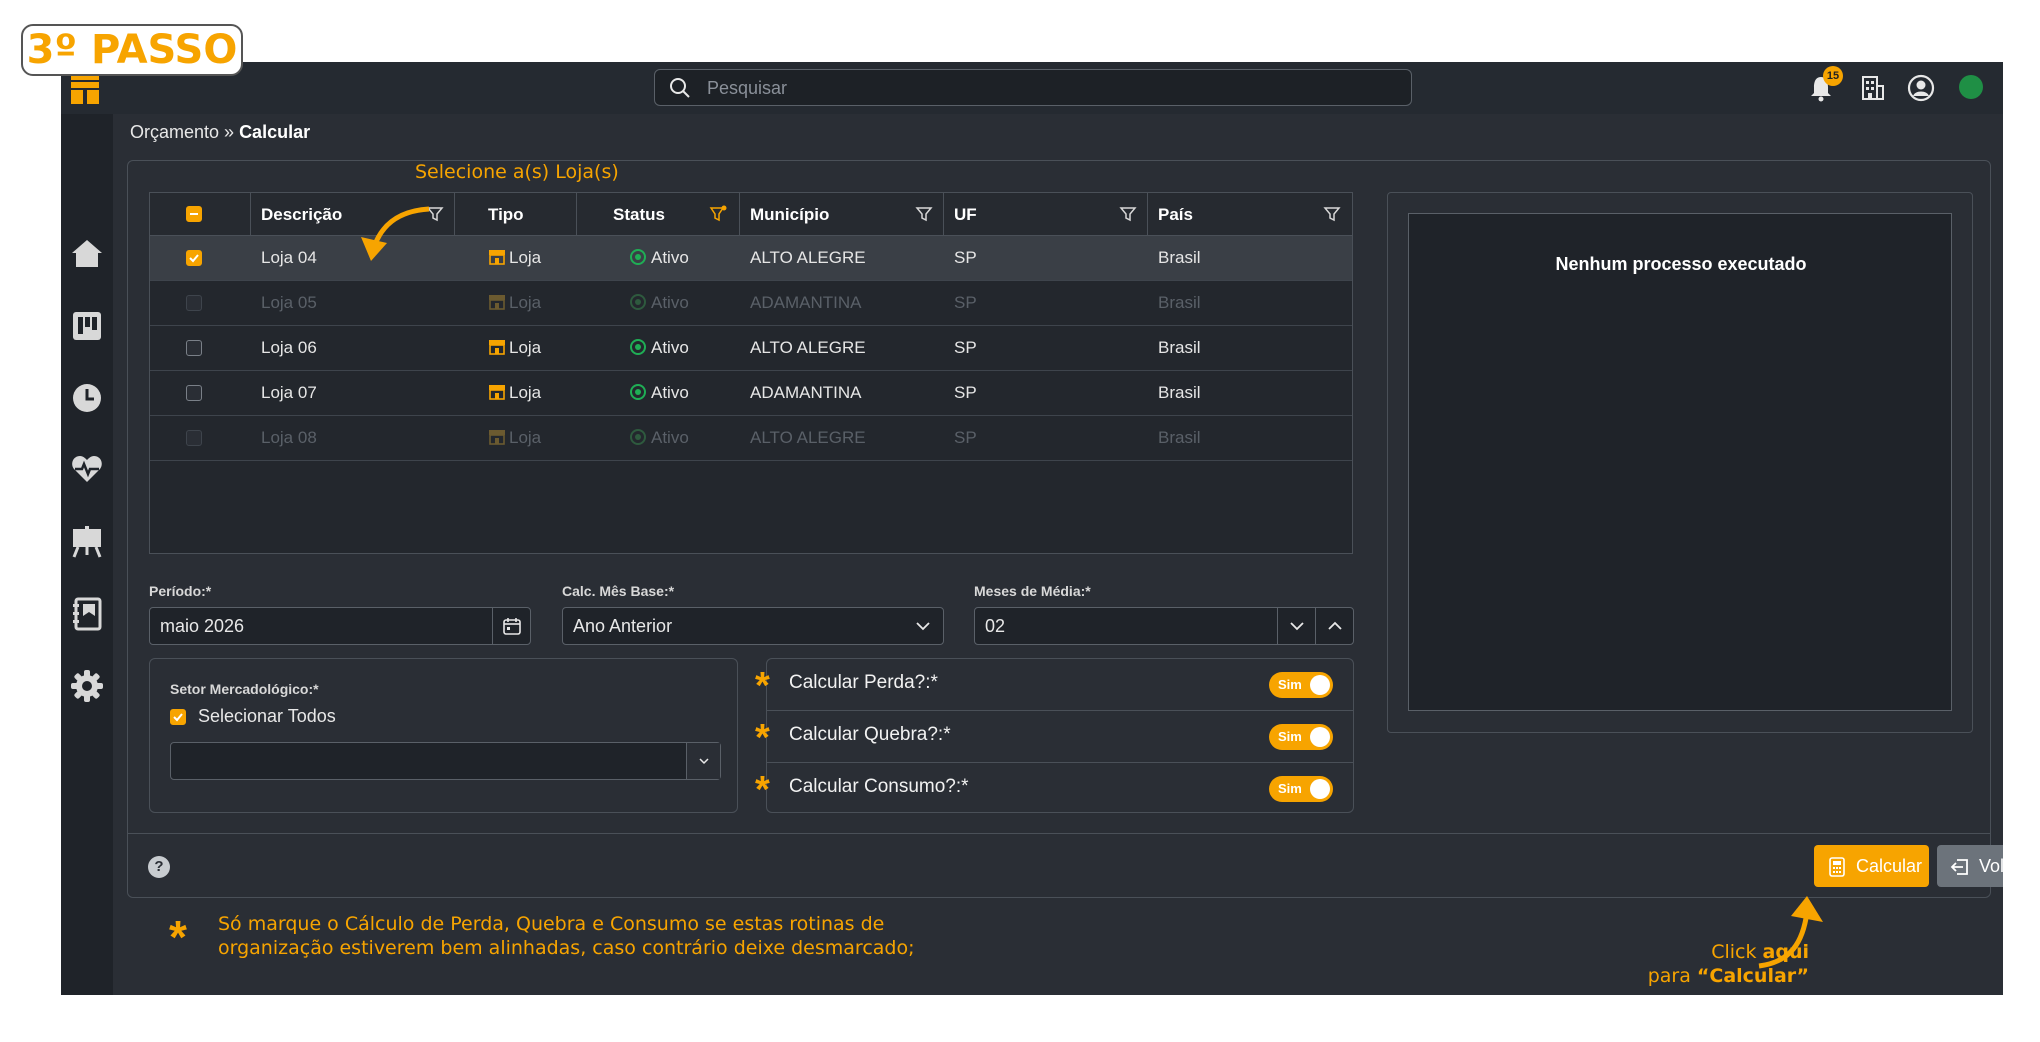 This screenshot has width=2040, height=1042. What do you see at coordinates (289, 437) in the screenshot?
I see `cell-descricao: Loja 08` at bounding box center [289, 437].